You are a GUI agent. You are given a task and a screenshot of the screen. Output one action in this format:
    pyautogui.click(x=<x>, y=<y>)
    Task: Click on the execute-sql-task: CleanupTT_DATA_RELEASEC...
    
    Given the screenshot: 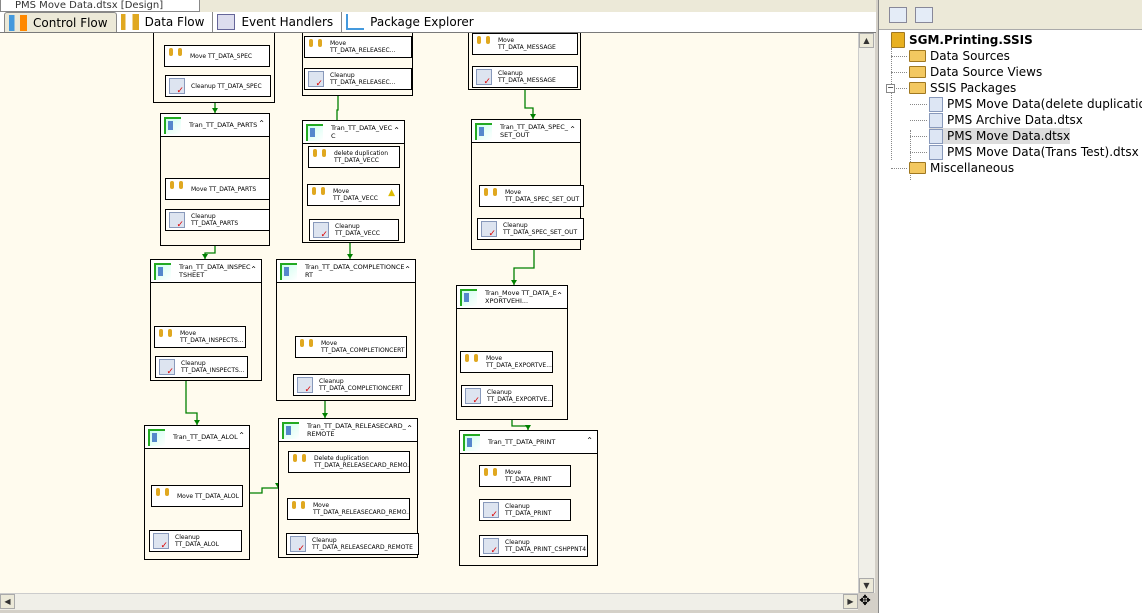 What is the action you would take?
    pyautogui.click(x=358, y=79)
    